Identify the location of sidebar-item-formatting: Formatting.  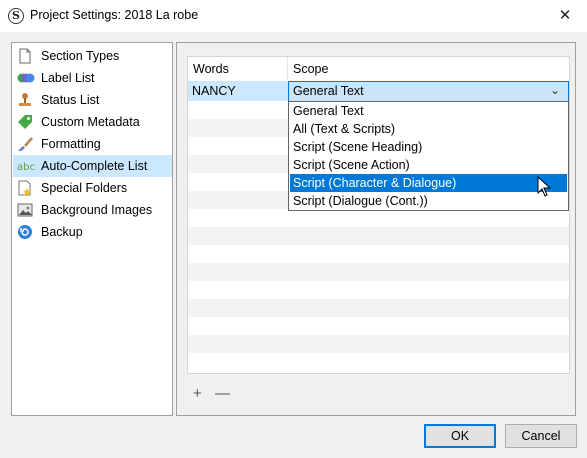
(92, 144).